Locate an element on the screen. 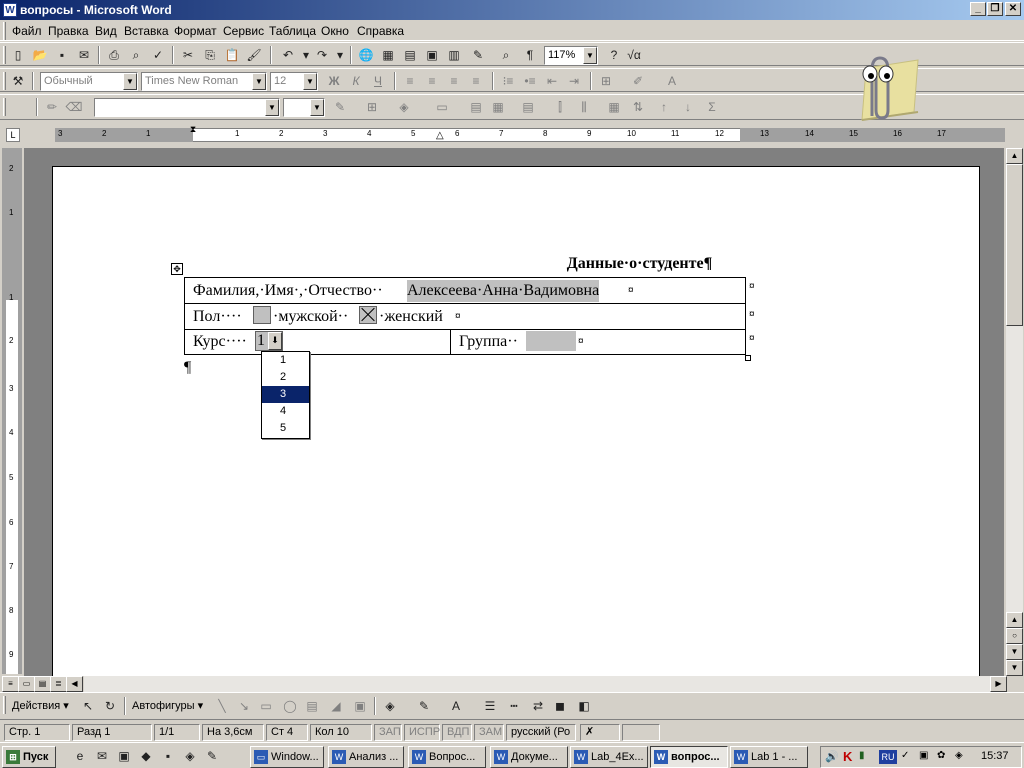  arrow-icon: ↘ is located at coordinates (244, 706).